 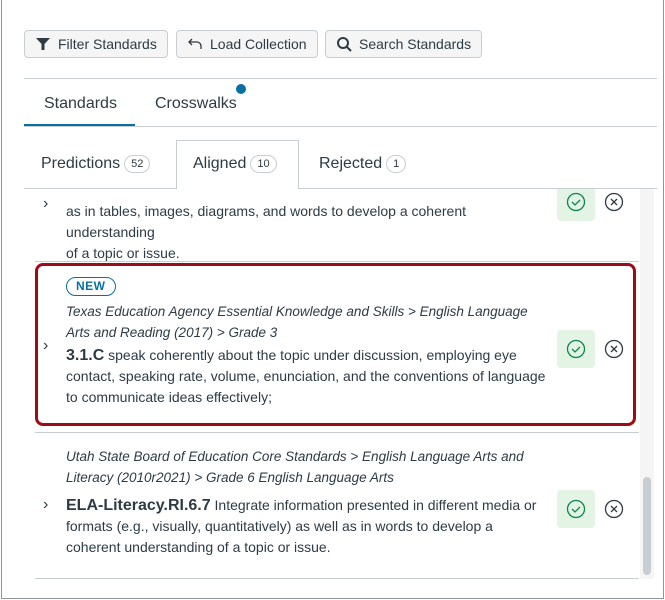 What do you see at coordinates (351, 163) in the screenshot?
I see `subtab-label: Rejected` at bounding box center [351, 163].